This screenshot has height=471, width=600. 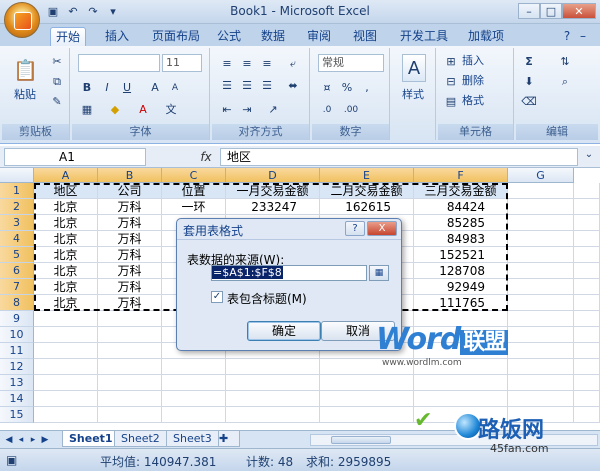 What do you see at coordinates (17, 255) in the screenshot?
I see `row-header: 5` at bounding box center [17, 255].